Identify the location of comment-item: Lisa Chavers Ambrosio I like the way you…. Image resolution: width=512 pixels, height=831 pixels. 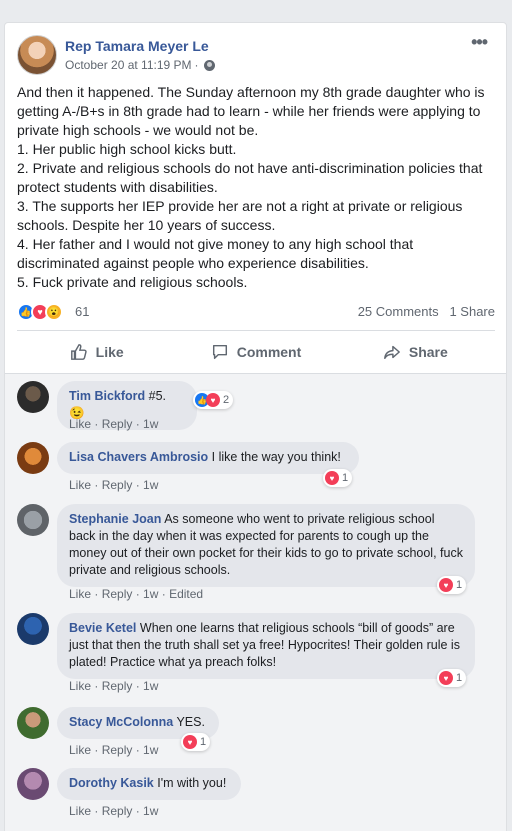
(257, 468).